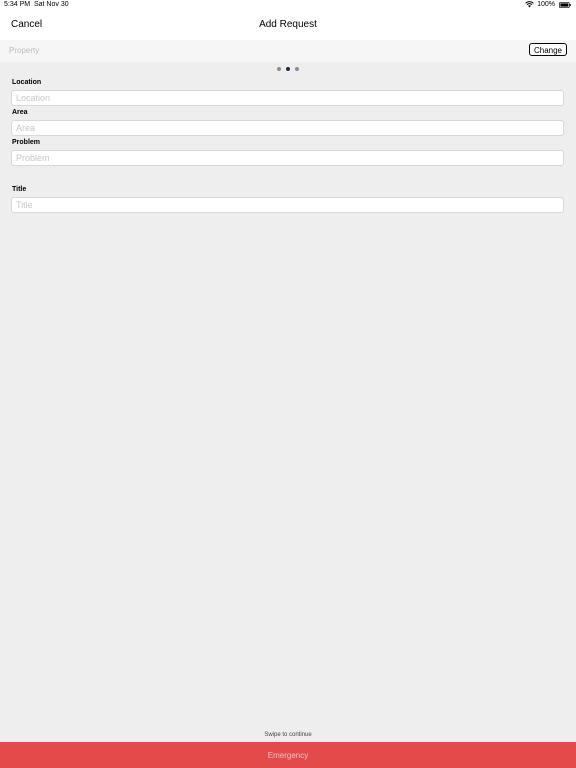  Describe the element at coordinates (27, 82) in the screenshot. I see `location-label: Location` at that location.